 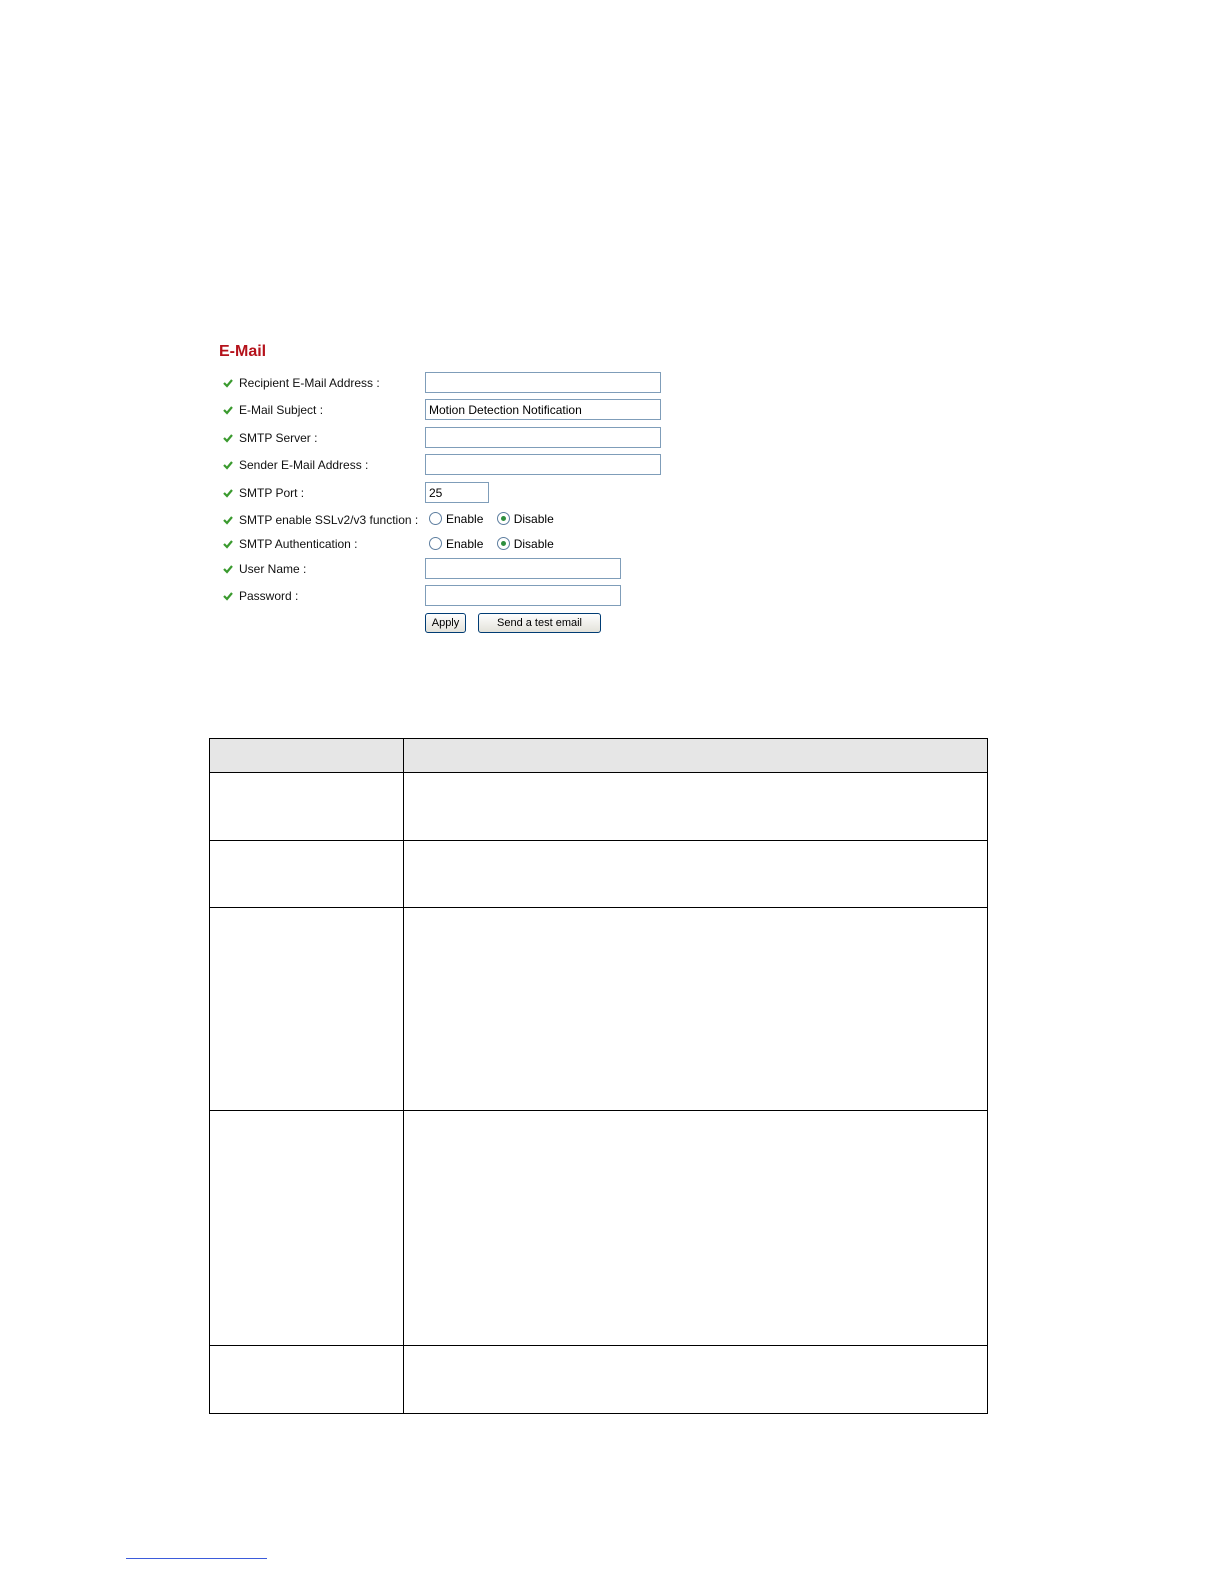 What do you see at coordinates (435, 519) in the screenshot?
I see `ssl-enable-radio` at bounding box center [435, 519].